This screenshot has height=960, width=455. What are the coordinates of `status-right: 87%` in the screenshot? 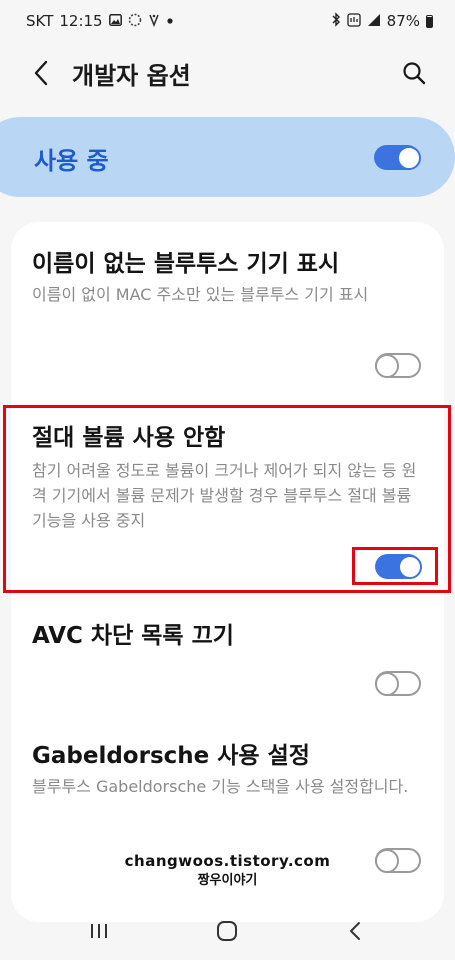 It's located at (382, 21).